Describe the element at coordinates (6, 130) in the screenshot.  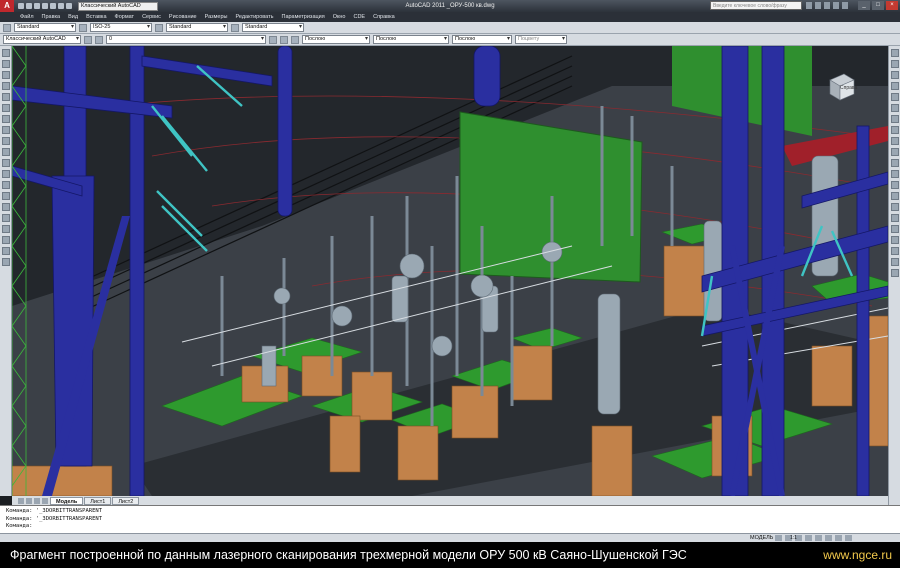
I see `revcloud-icon` at that location.